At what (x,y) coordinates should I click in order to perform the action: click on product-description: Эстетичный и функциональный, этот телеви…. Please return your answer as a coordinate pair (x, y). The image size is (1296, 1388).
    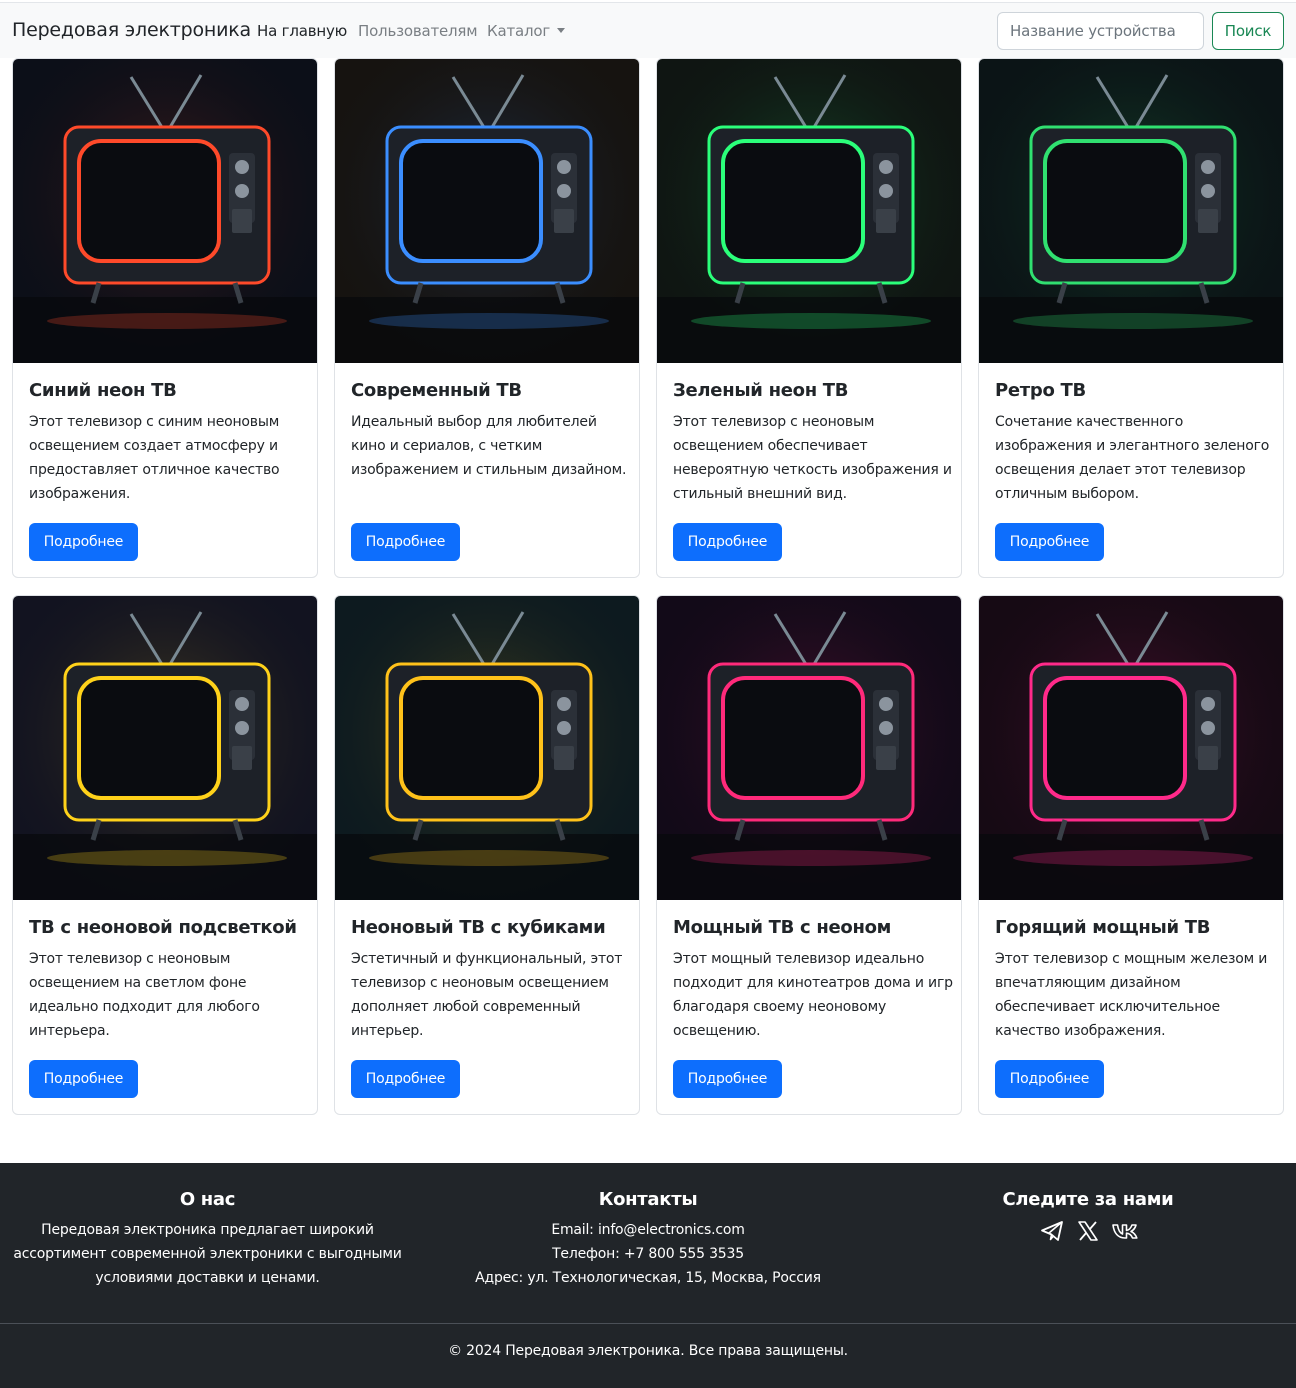
    Looking at the image, I should click on (487, 995).